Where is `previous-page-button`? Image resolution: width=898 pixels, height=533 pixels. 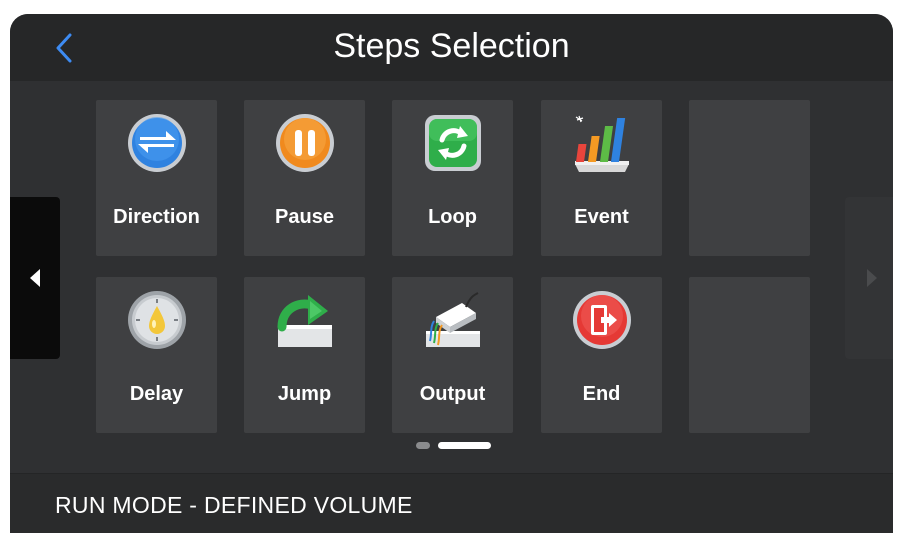
previous-page-button is located at coordinates (35, 278).